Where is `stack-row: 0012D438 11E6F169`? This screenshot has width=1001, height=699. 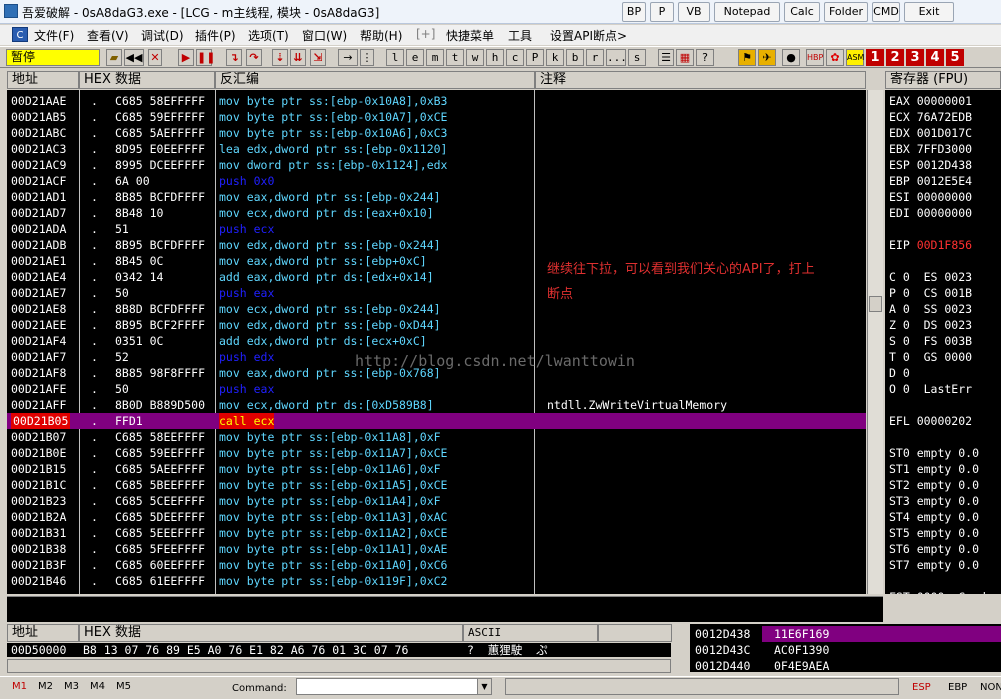 stack-row: 0012D438 11E6F169 is located at coordinates (845, 634).